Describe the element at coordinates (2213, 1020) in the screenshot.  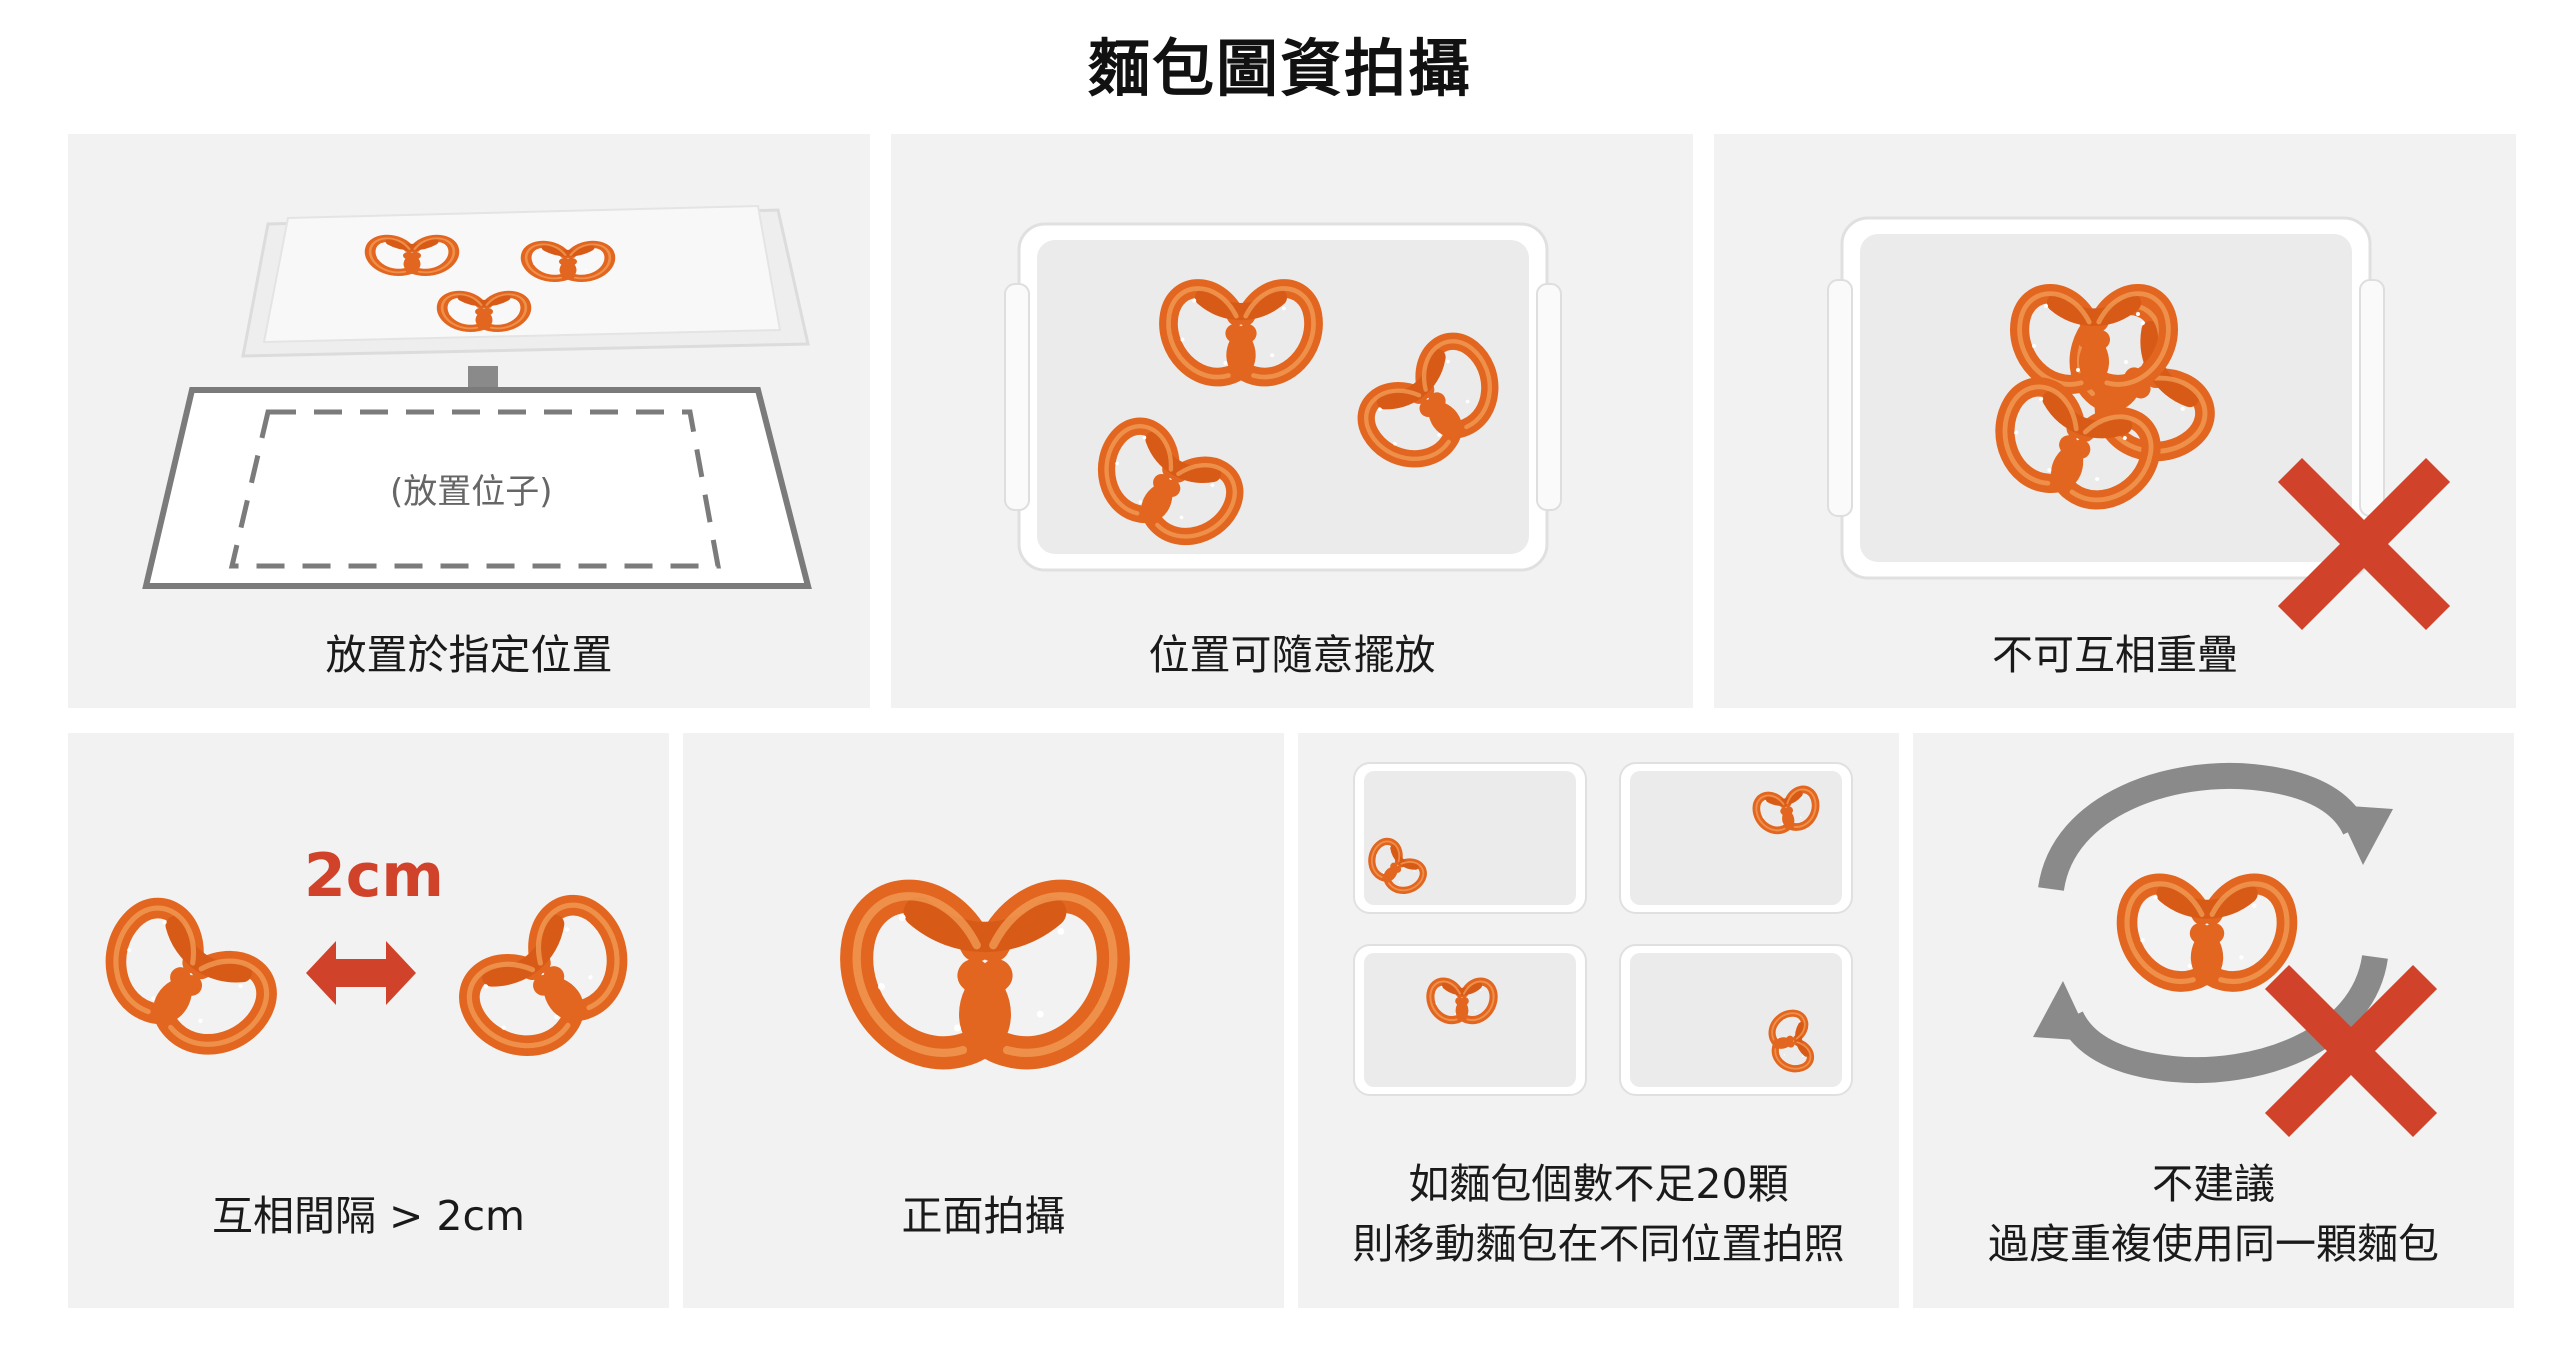
I see `panel-no-reuse: 不建議 過度重複使用同一顆麵包` at that location.